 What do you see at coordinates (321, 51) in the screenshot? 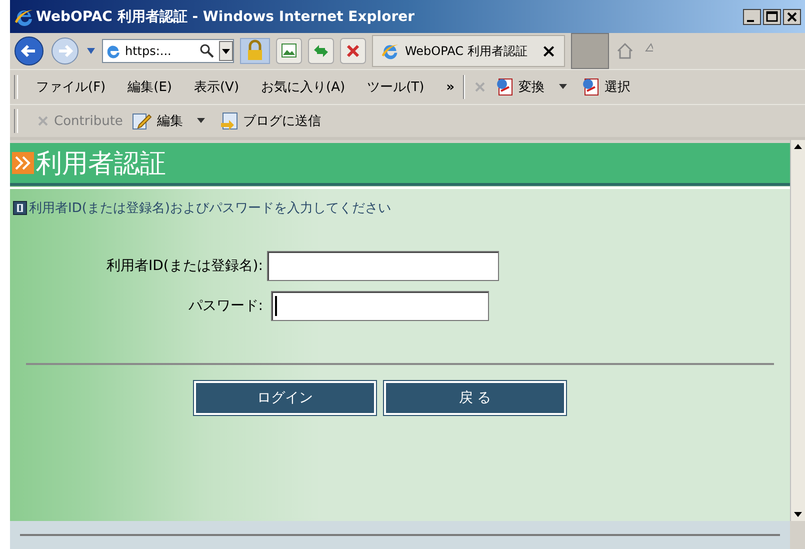
I see `refresh-icon` at bounding box center [321, 51].